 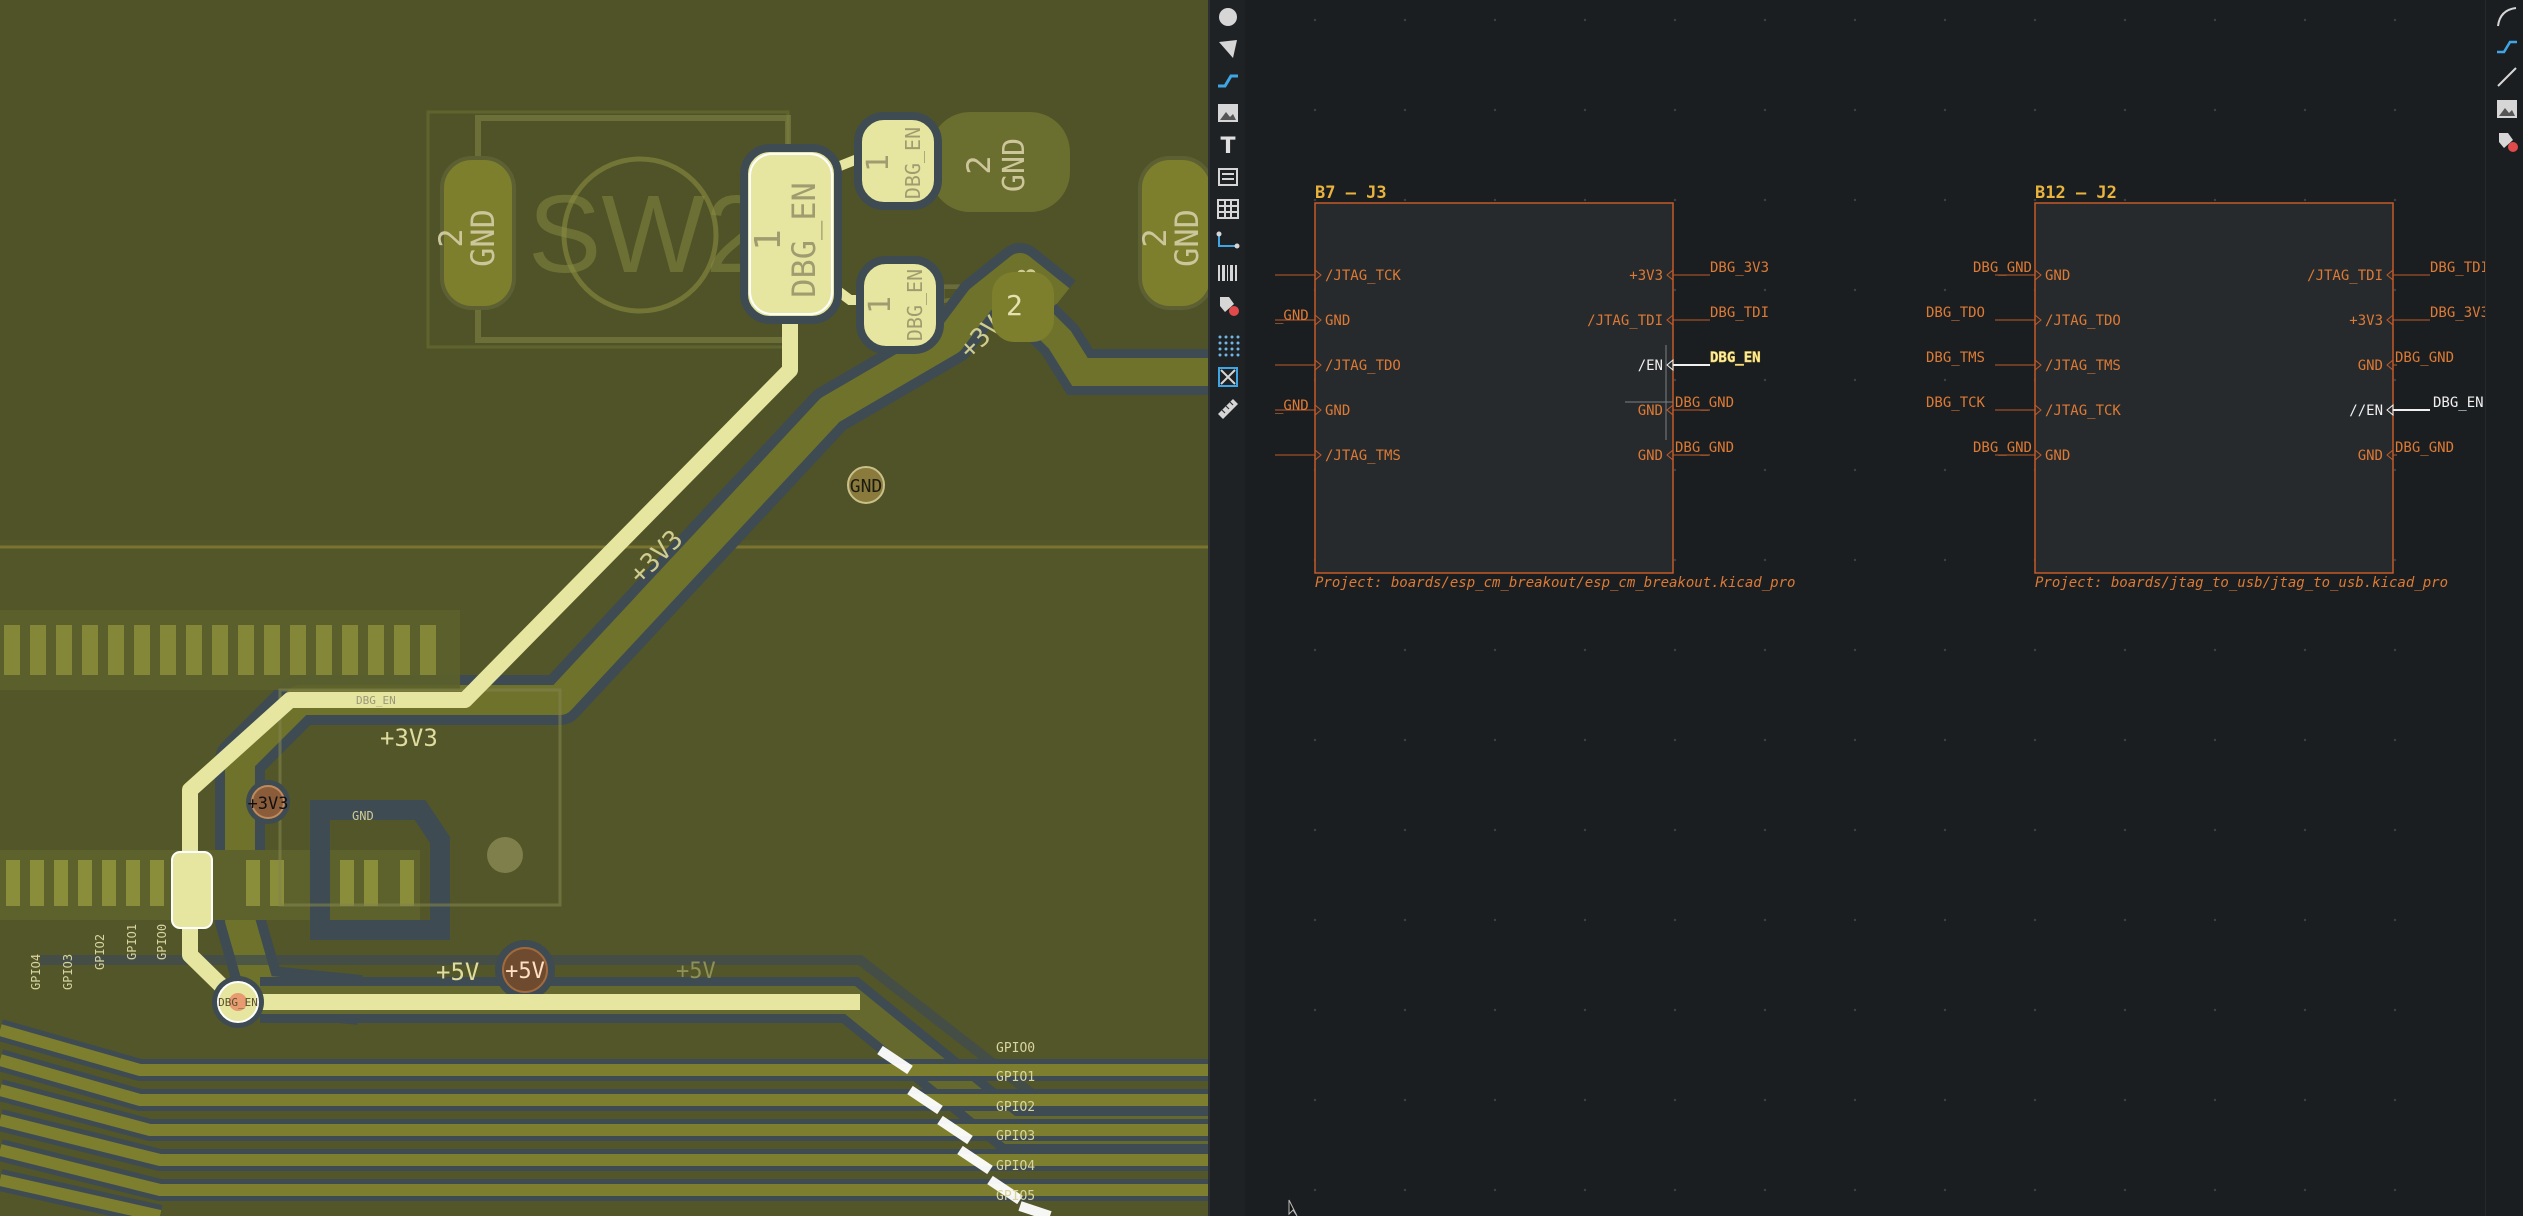 What do you see at coordinates (68, 972) in the screenshot?
I see `gpio-diag-label-1: GPIO3` at bounding box center [68, 972].